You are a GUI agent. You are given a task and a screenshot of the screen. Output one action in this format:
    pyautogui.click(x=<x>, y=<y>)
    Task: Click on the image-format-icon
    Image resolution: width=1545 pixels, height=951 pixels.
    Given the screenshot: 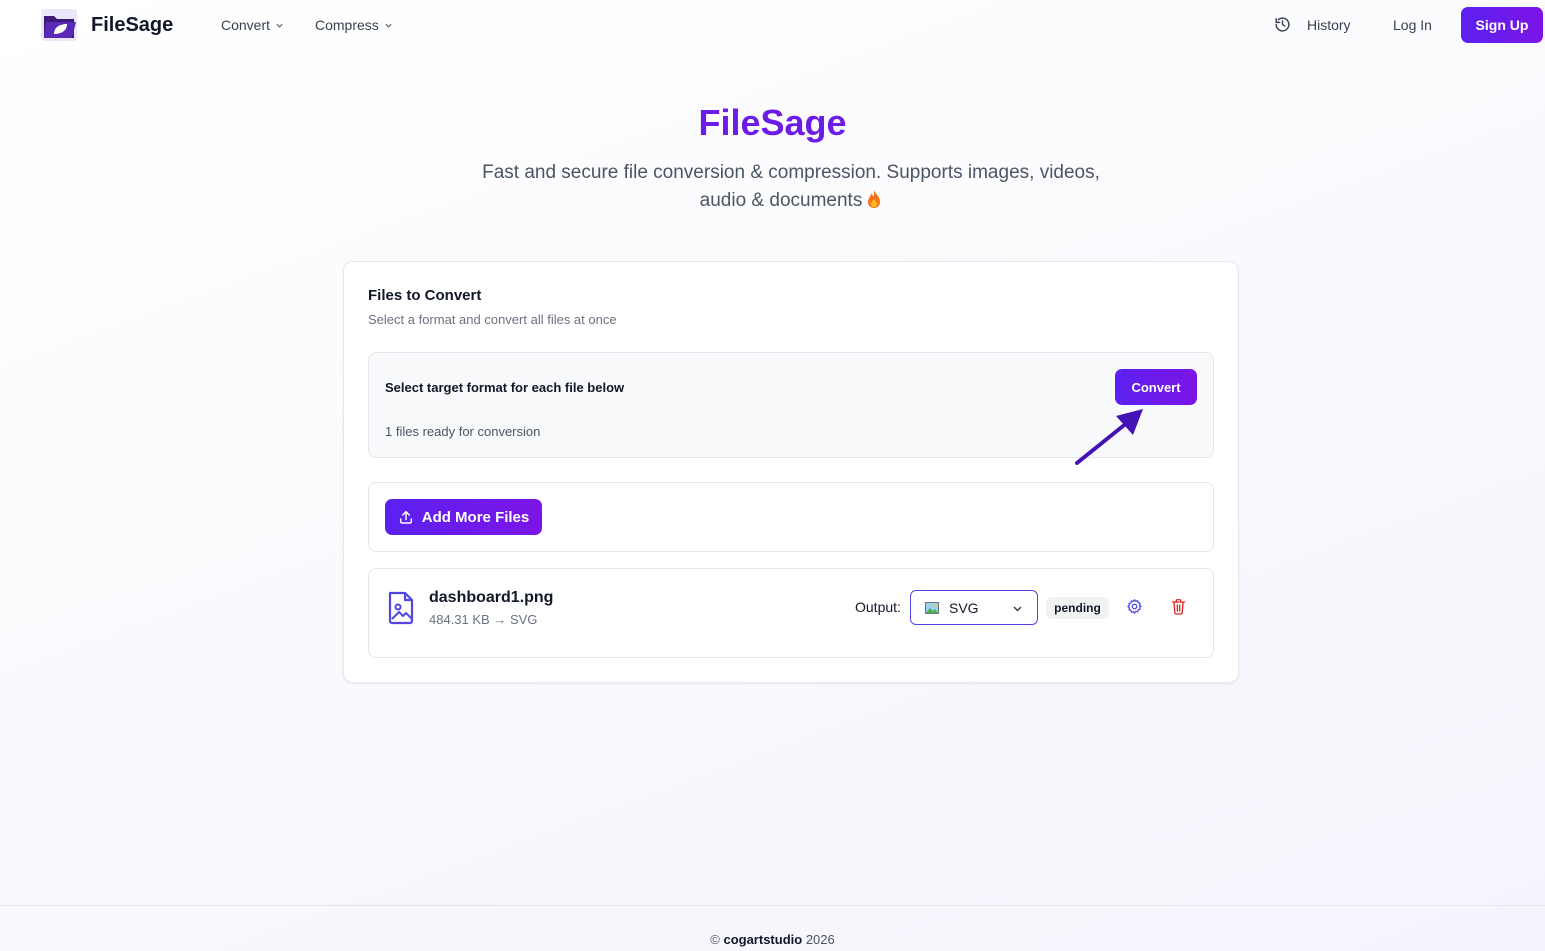 What is the action you would take?
    pyautogui.click(x=932, y=607)
    